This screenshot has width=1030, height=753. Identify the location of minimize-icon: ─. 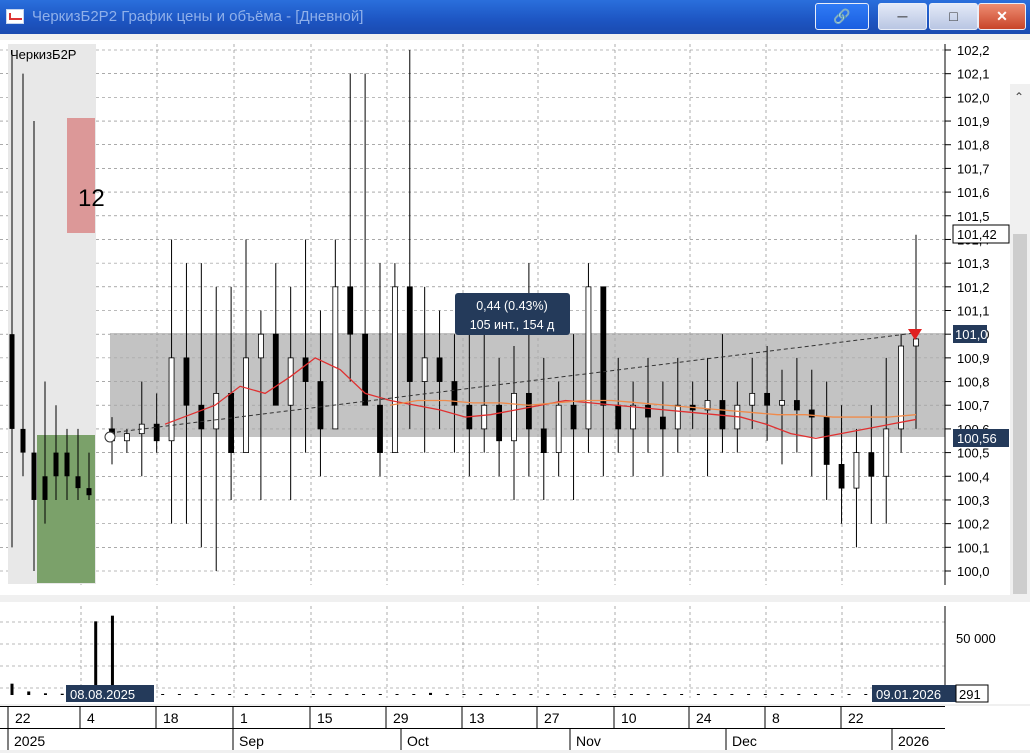
(902, 16).